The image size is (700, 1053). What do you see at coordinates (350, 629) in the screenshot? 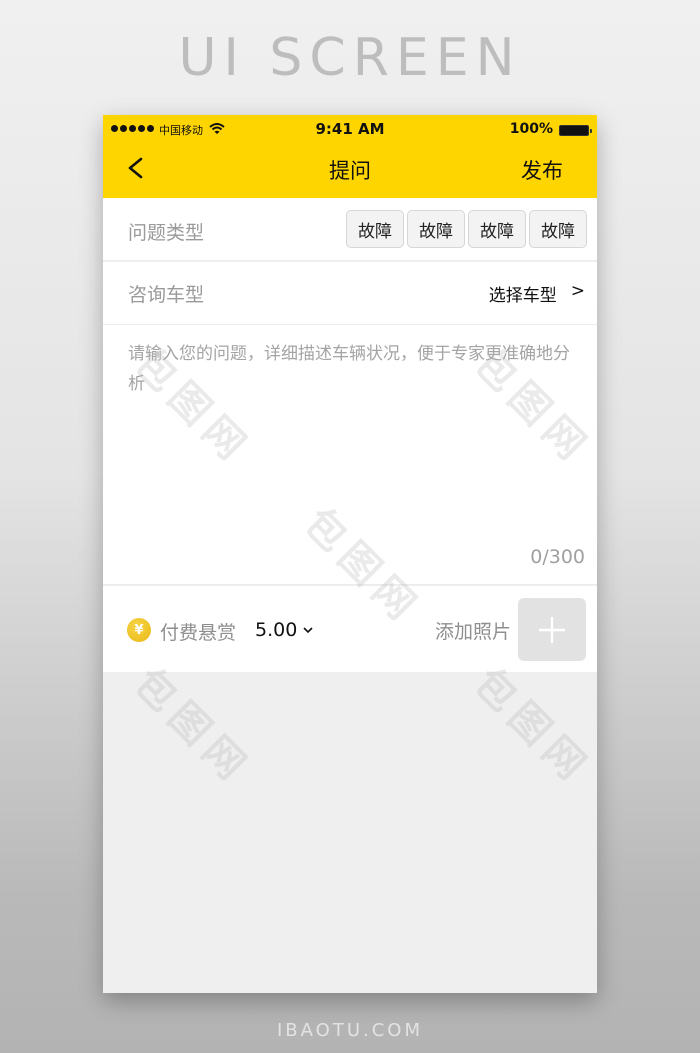
I see `reward-photo-row: ¥ 付费悬赏 5.00 添加照片` at bounding box center [350, 629].